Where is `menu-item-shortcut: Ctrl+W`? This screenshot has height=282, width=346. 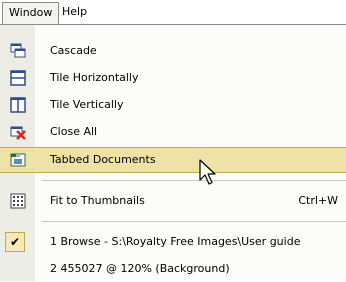 menu-item-shortcut: Ctrl+W is located at coordinates (318, 200).